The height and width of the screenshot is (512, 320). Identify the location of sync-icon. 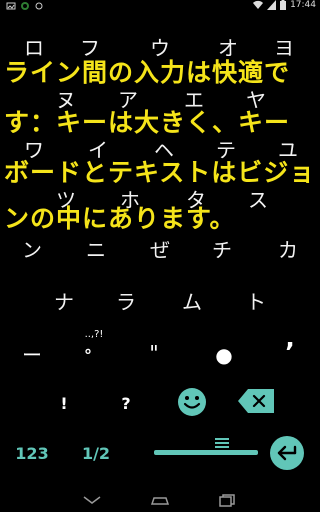
(39, 6).